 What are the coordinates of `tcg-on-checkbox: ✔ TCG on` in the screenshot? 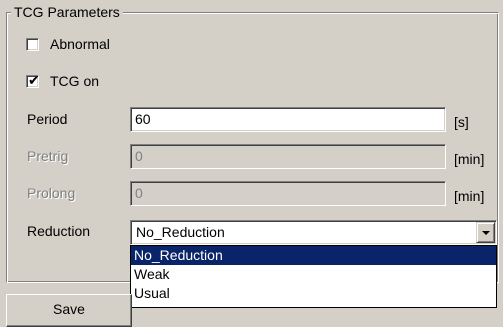 It's located at (62, 81).